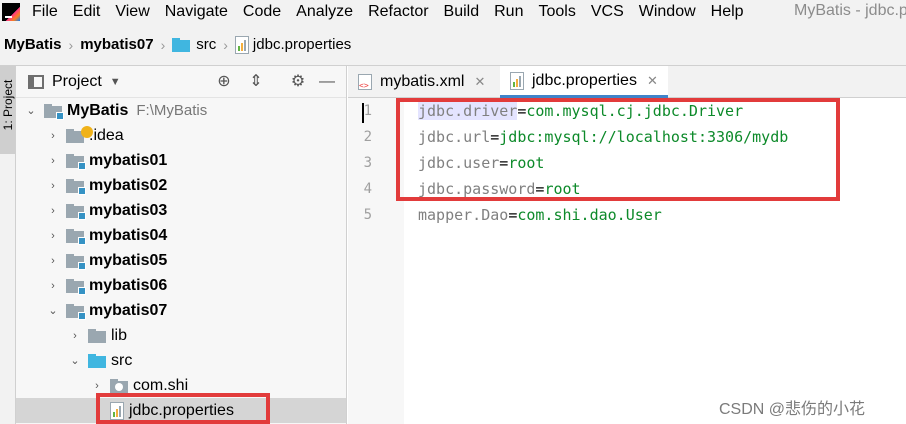 The height and width of the screenshot is (424, 906). What do you see at coordinates (181, 335) in the screenshot?
I see `tree-item-lib: › lib` at bounding box center [181, 335].